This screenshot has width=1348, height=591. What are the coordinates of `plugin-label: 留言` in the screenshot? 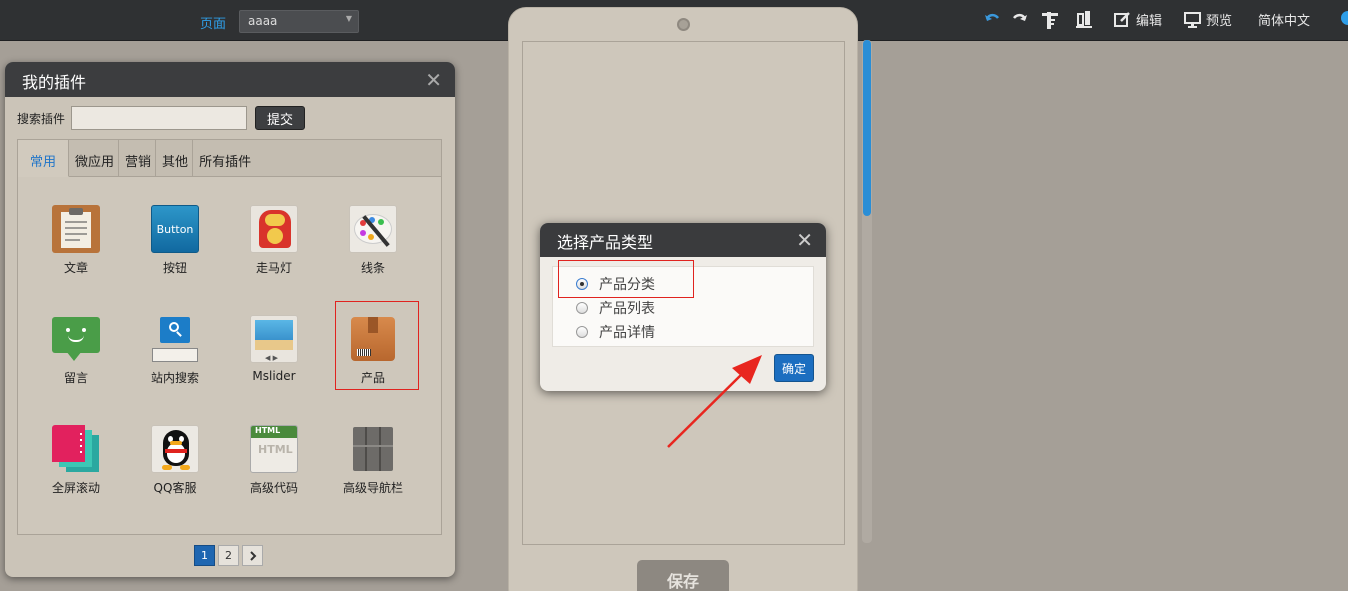 It's located at (75, 378).